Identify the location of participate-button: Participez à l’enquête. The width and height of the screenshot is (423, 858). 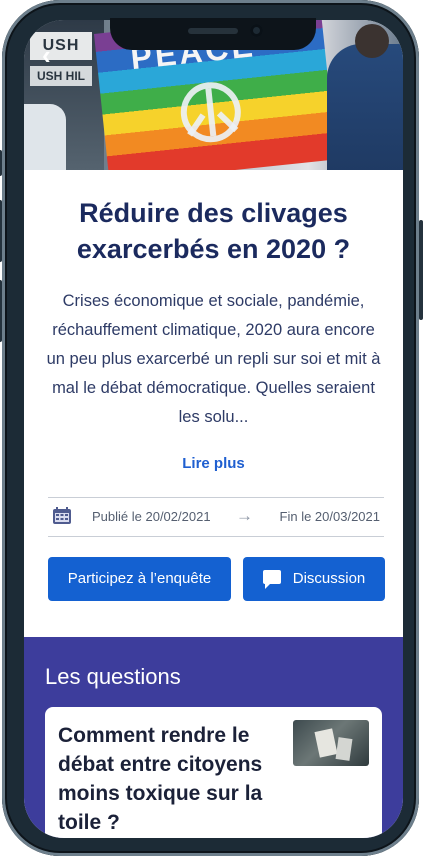
(139, 579).